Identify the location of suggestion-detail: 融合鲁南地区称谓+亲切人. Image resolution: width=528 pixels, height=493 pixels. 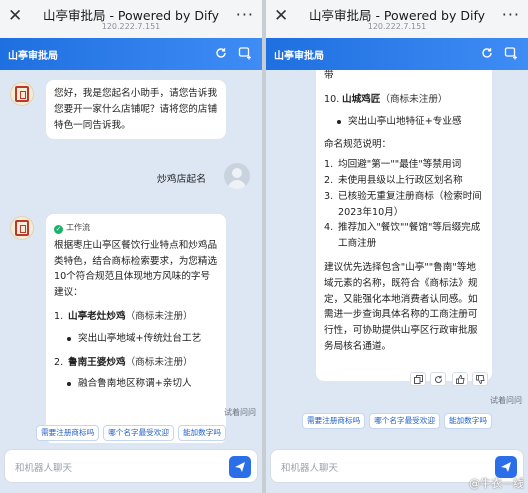
(136, 384).